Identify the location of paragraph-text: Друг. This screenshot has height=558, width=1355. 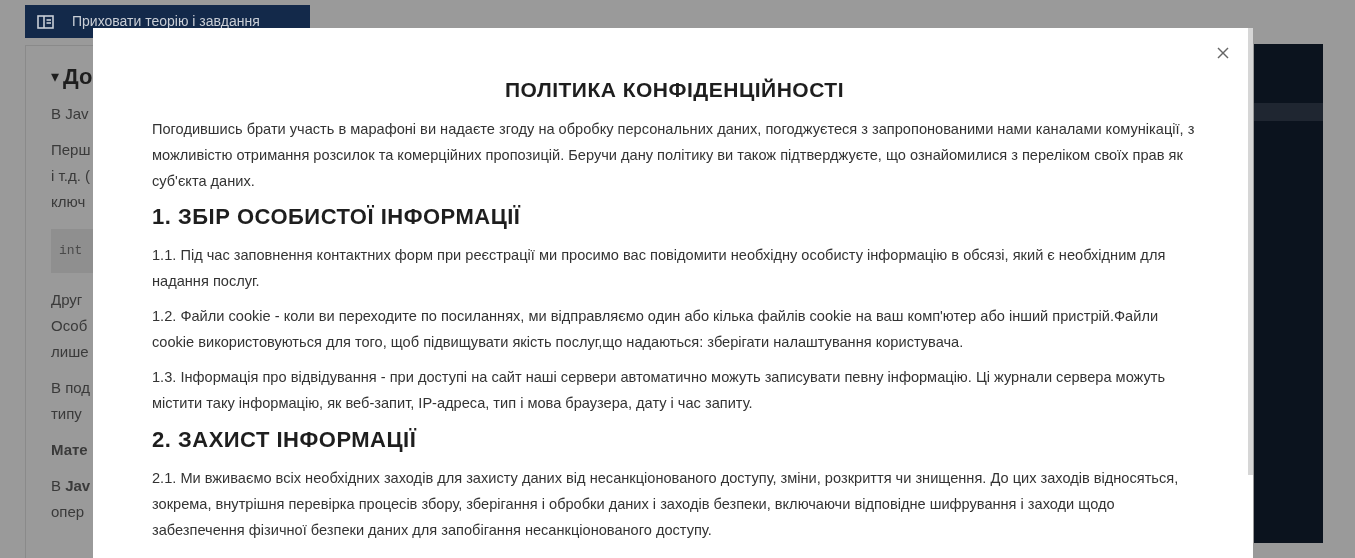
(67, 300).